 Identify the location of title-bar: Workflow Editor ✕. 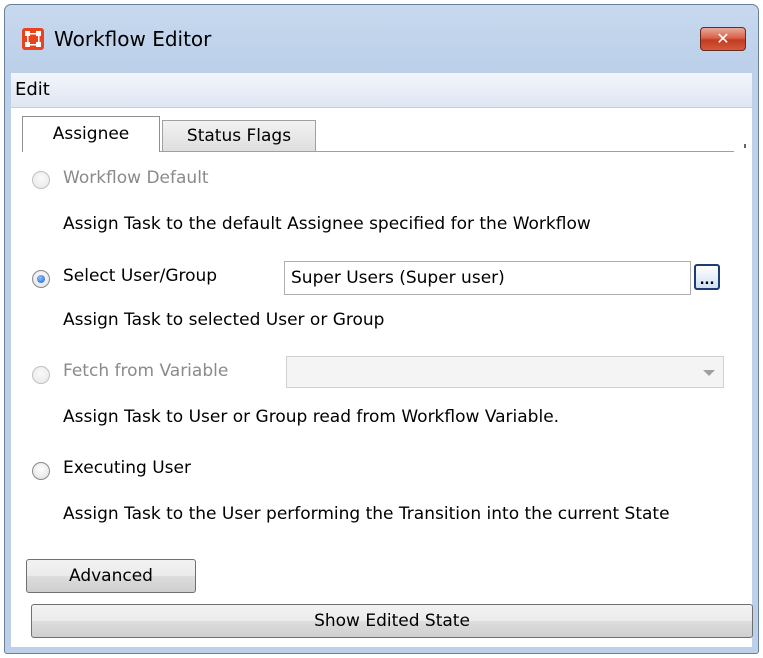
(381, 38).